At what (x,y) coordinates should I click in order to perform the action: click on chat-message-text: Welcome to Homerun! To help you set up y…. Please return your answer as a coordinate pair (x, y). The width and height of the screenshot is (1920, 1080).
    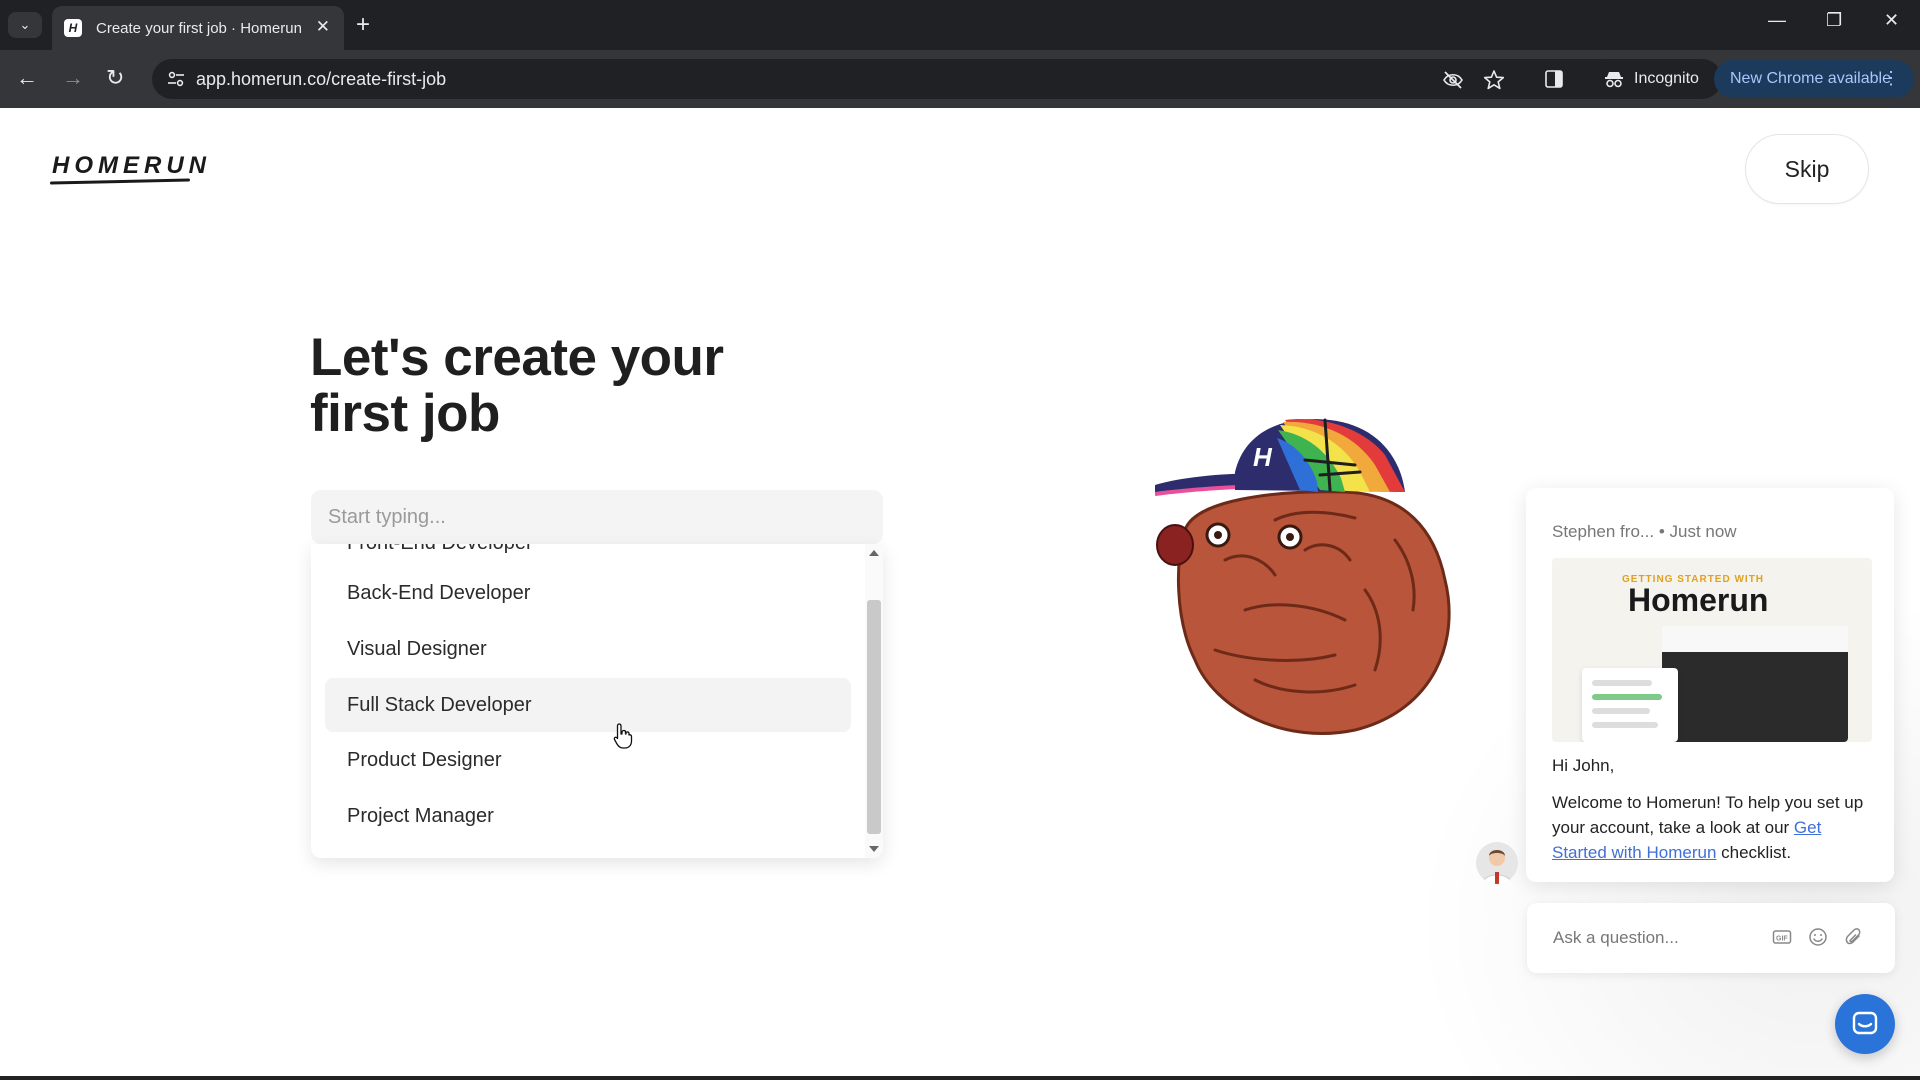
    Looking at the image, I should click on (1713, 827).